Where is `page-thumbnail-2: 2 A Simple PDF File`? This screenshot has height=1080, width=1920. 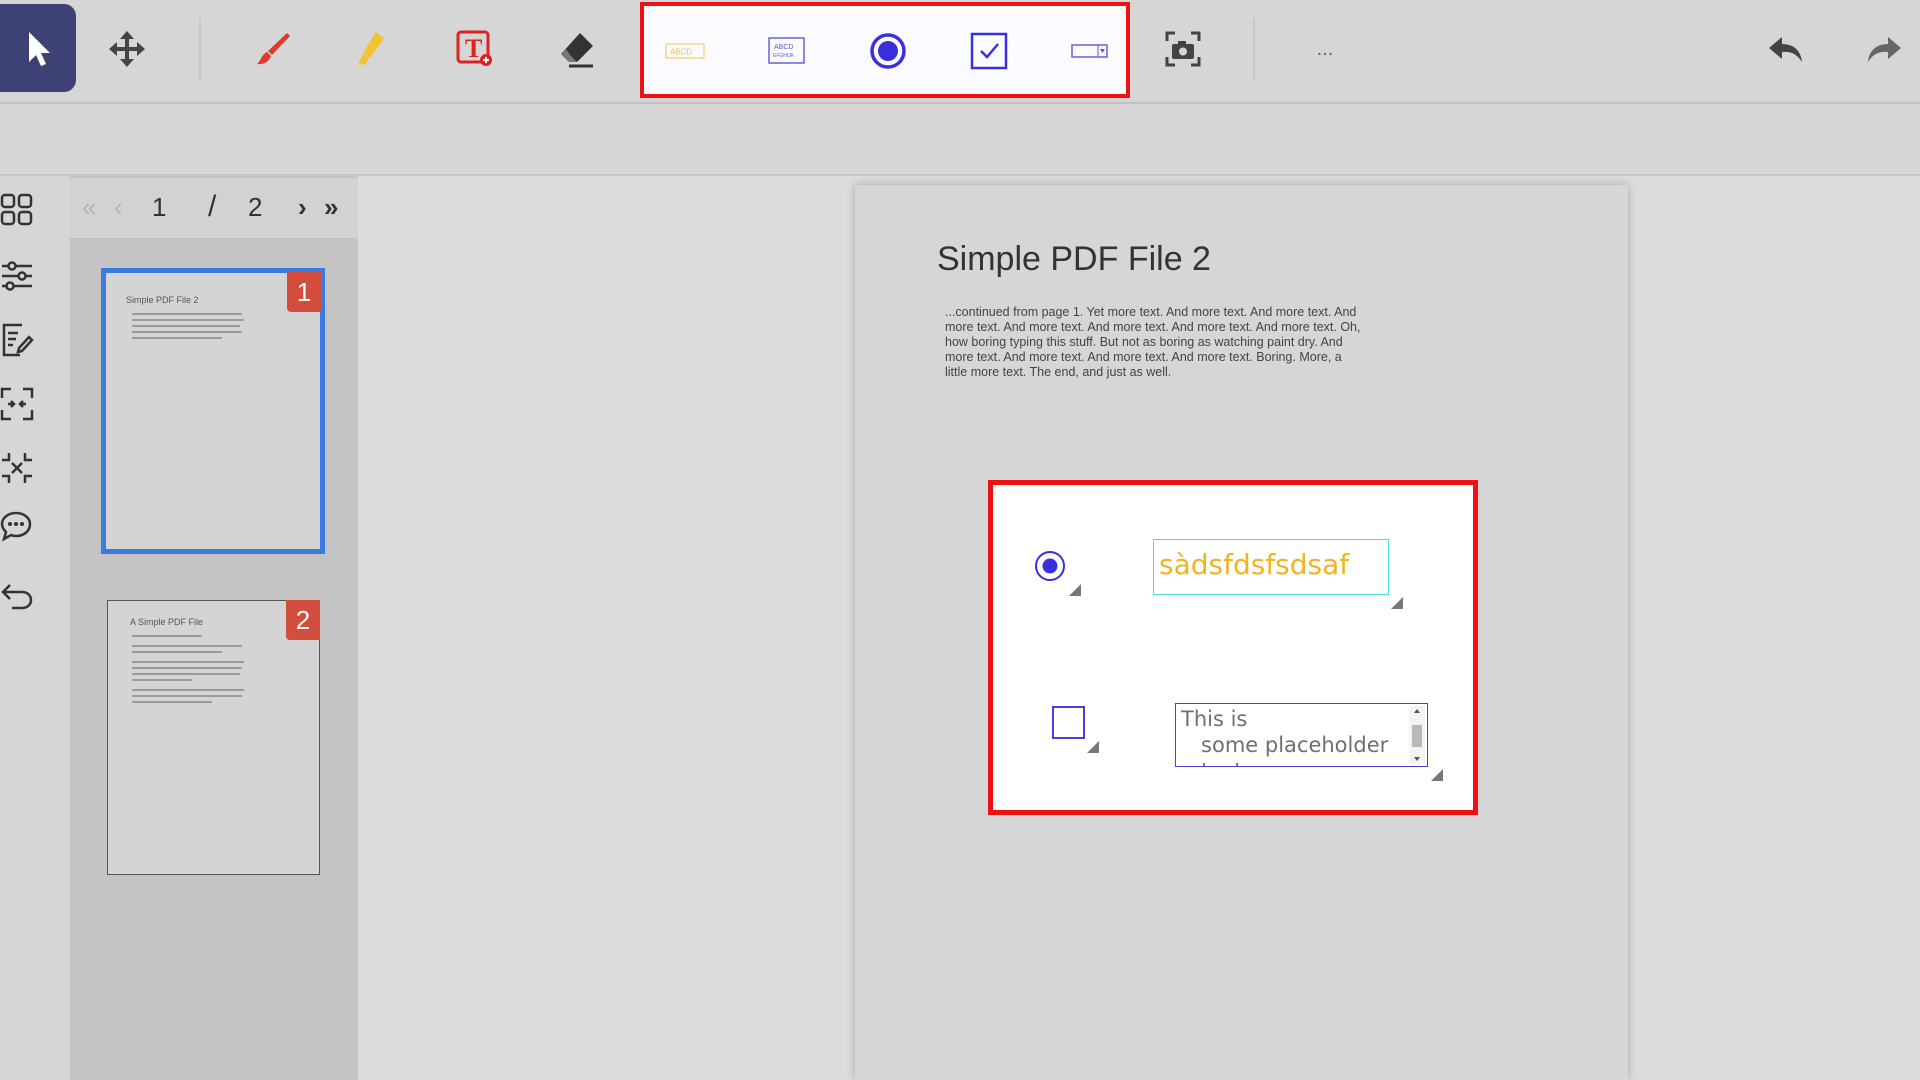 page-thumbnail-2: 2 A Simple PDF File is located at coordinates (213, 737).